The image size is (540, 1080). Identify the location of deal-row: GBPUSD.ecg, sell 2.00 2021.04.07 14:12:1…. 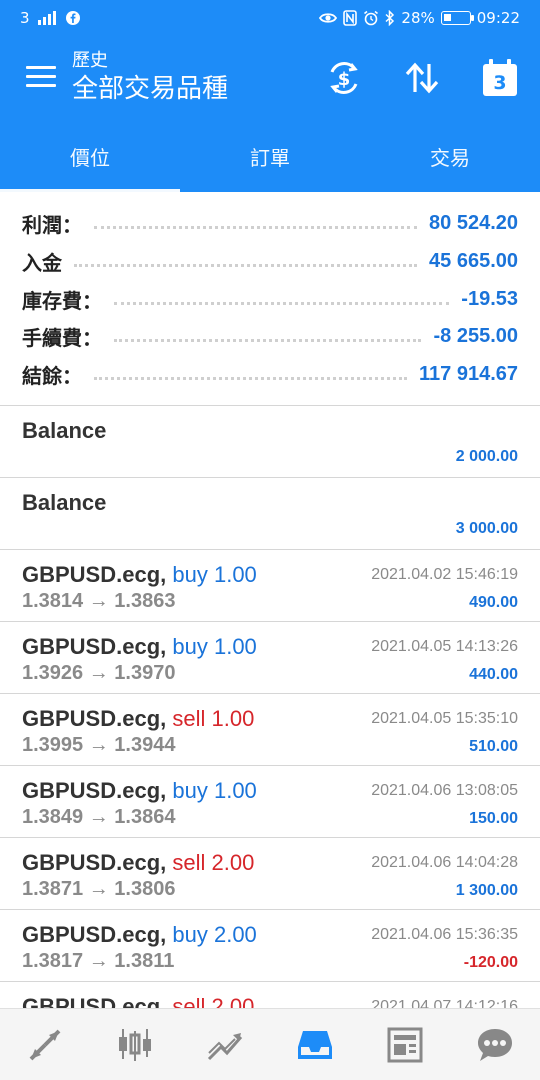
(270, 995).